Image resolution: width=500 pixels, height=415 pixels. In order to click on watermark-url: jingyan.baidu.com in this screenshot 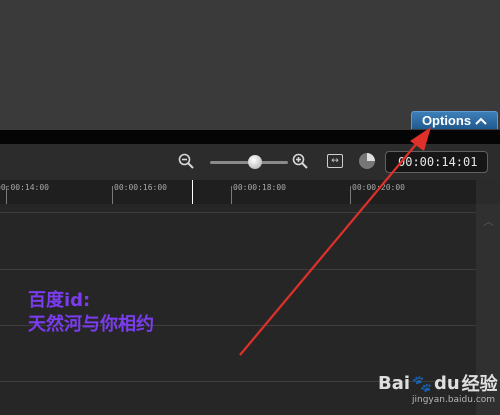, I will do `click(454, 400)`.